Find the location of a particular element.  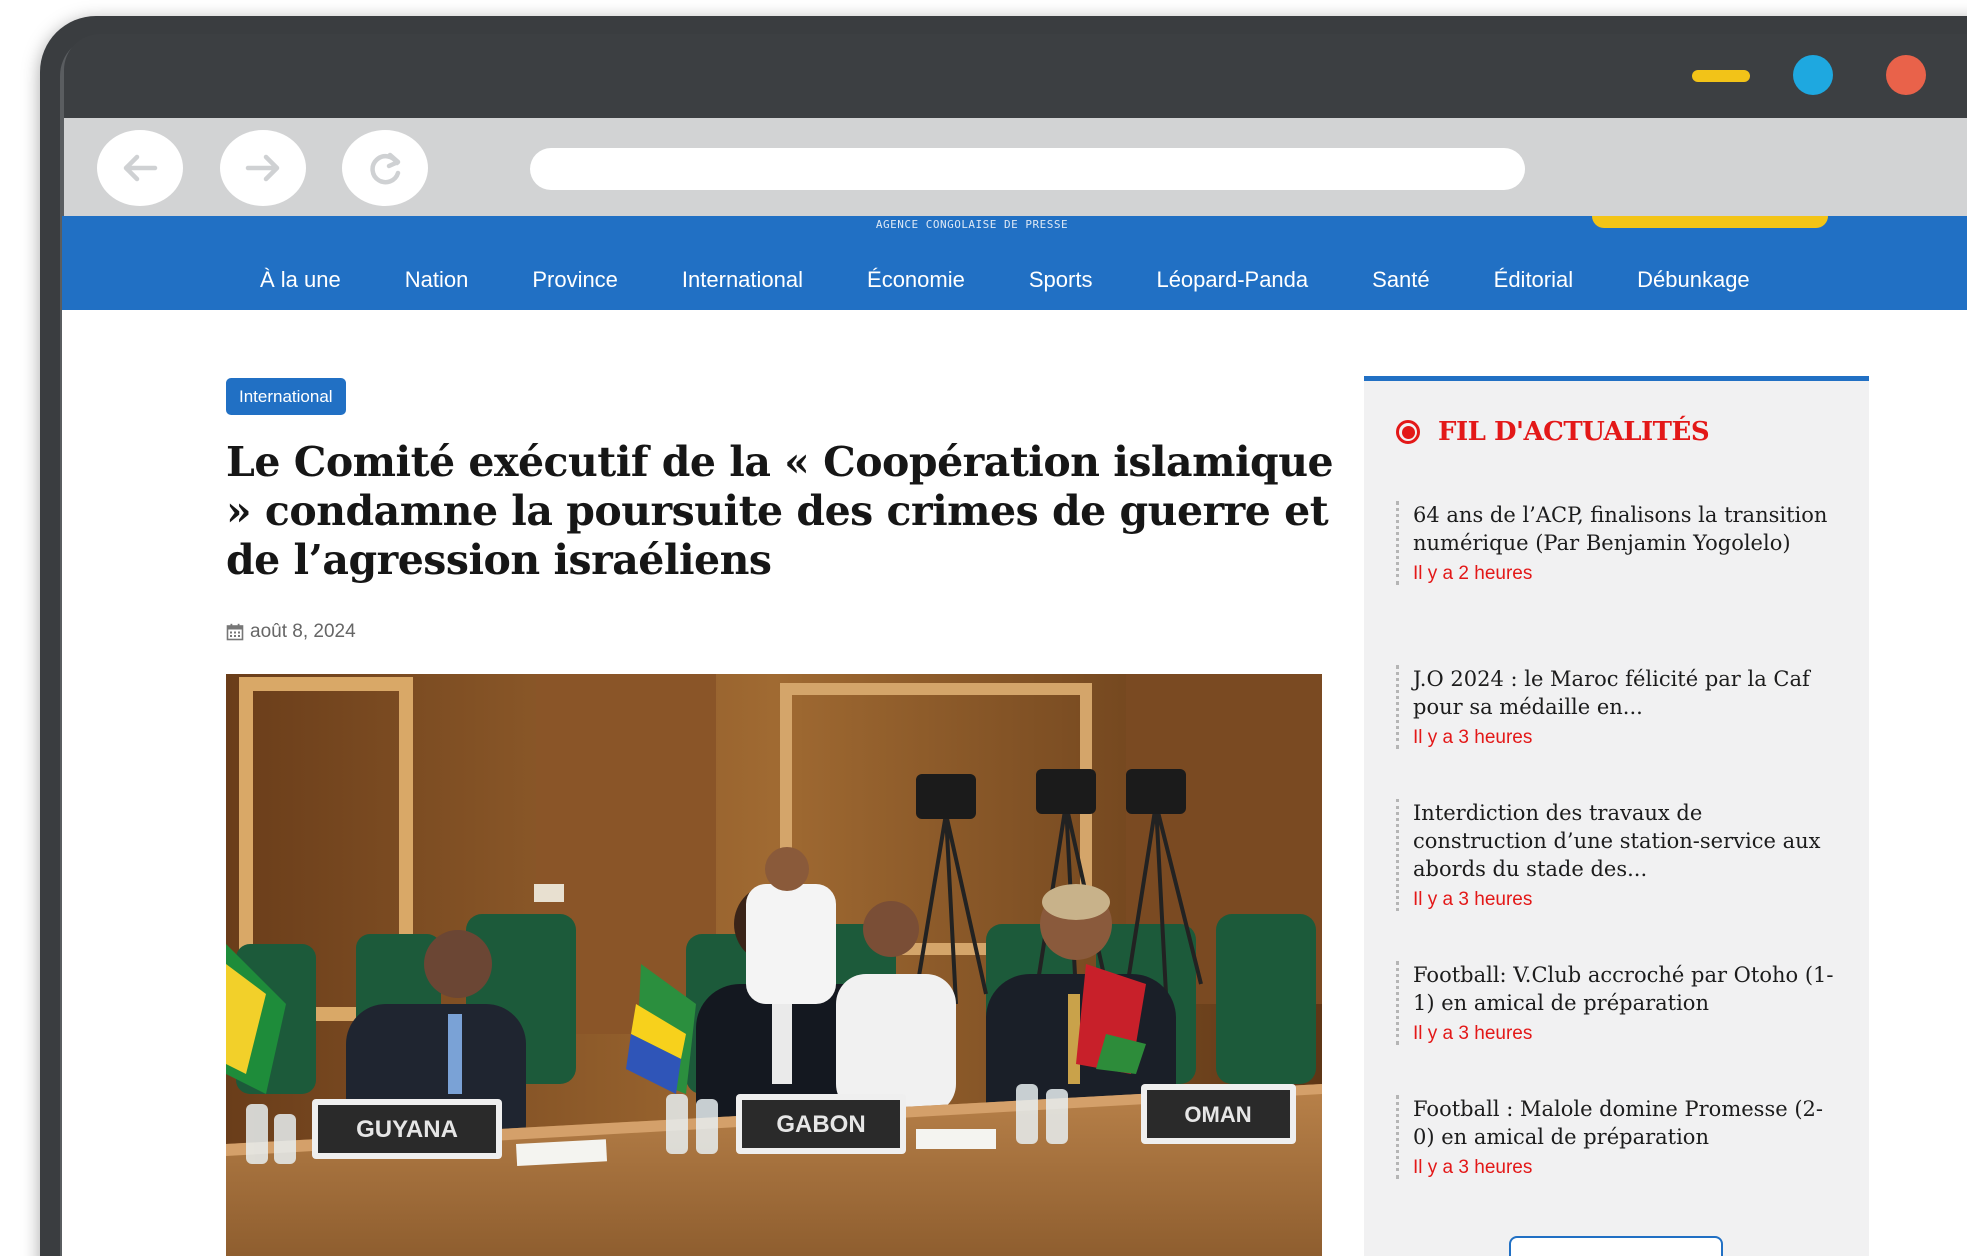

forward-button is located at coordinates (263, 168).